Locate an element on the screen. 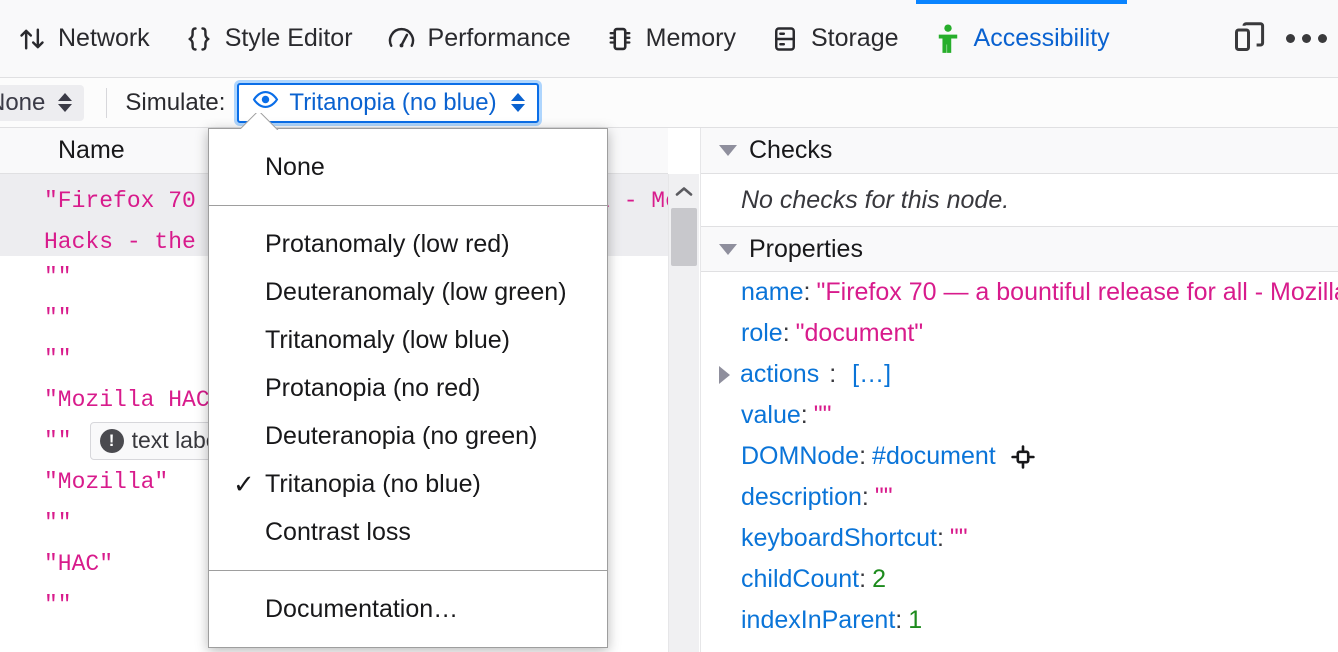 This screenshot has width=1338, height=652. menu-item-tritanopia: ✓ Tritanopia (no blue) is located at coordinates (408, 484).